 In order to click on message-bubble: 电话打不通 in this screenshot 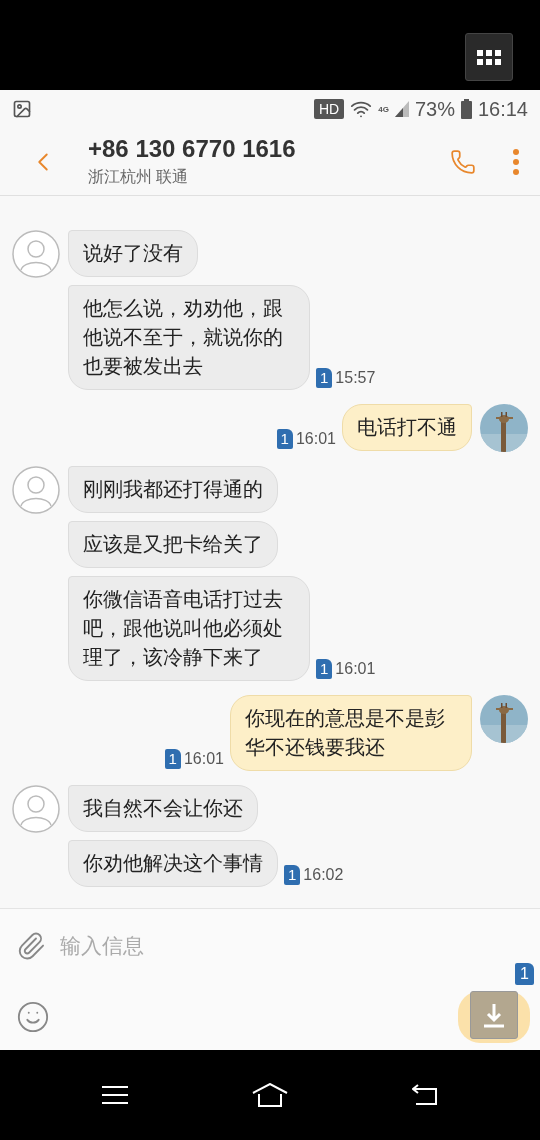, I will do `click(407, 427)`.